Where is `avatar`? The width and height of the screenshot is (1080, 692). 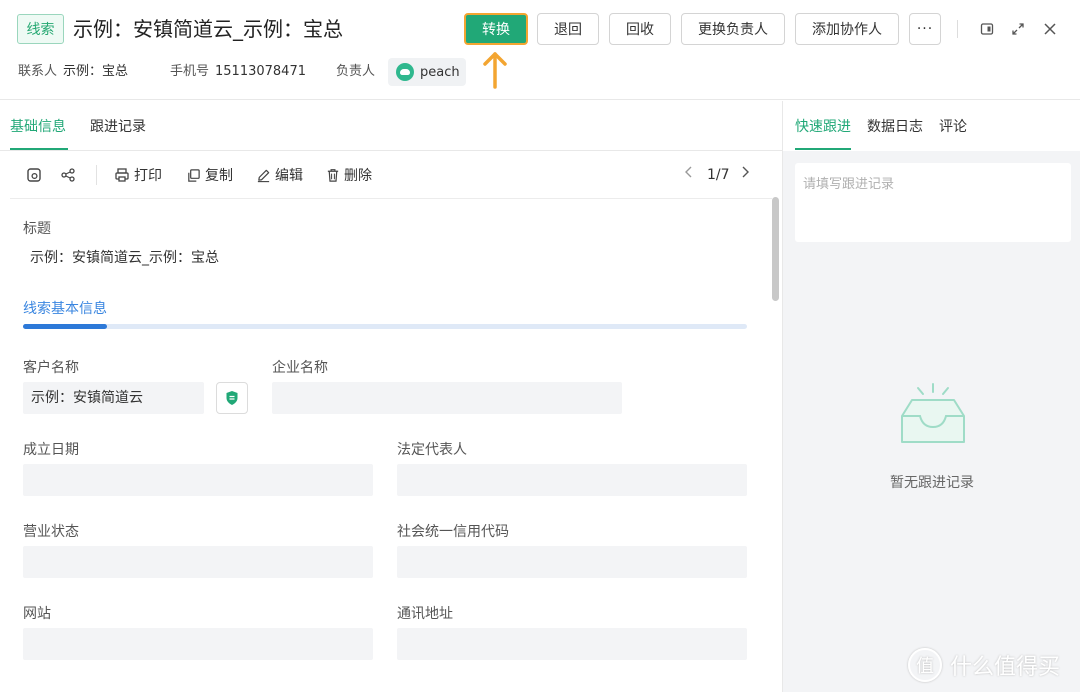
avatar is located at coordinates (405, 72).